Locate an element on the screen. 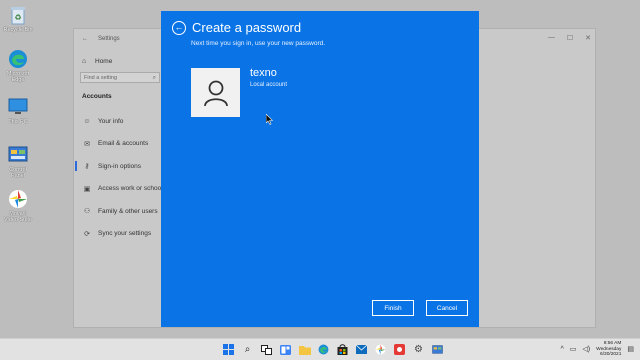  taskbar: ⌕ ⚙ ^ ▭ ◁) 8:56 AM Wednesday 6/30/2021 ▤ is located at coordinates (320, 349).